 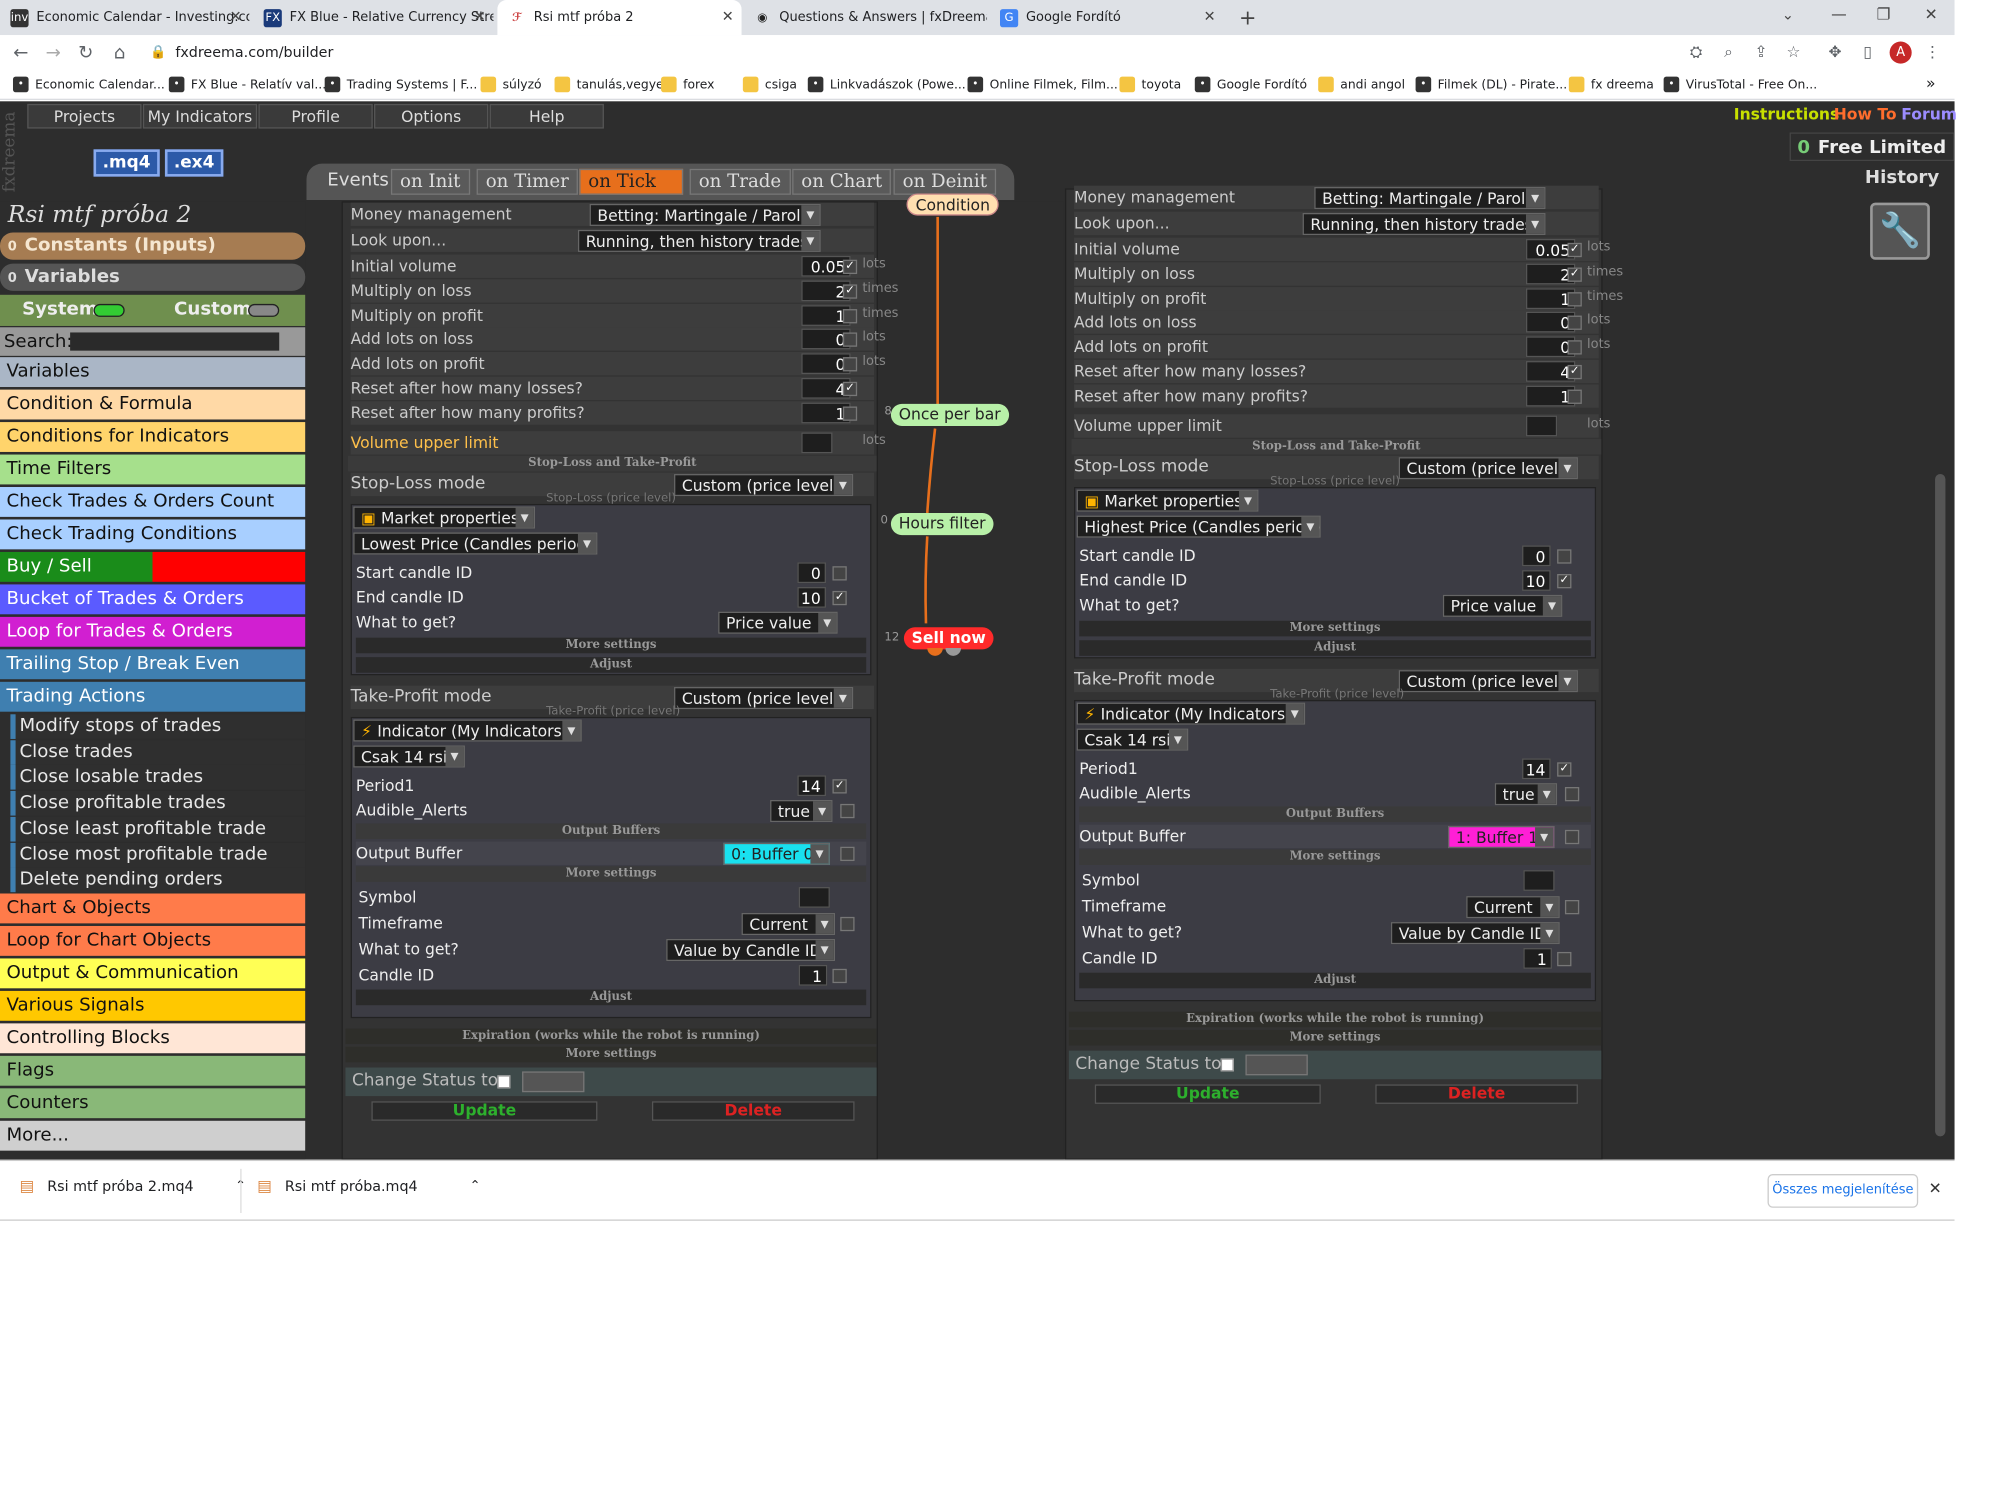 What do you see at coordinates (153, 469) in the screenshot?
I see `category-time-filters: Time Filters` at bounding box center [153, 469].